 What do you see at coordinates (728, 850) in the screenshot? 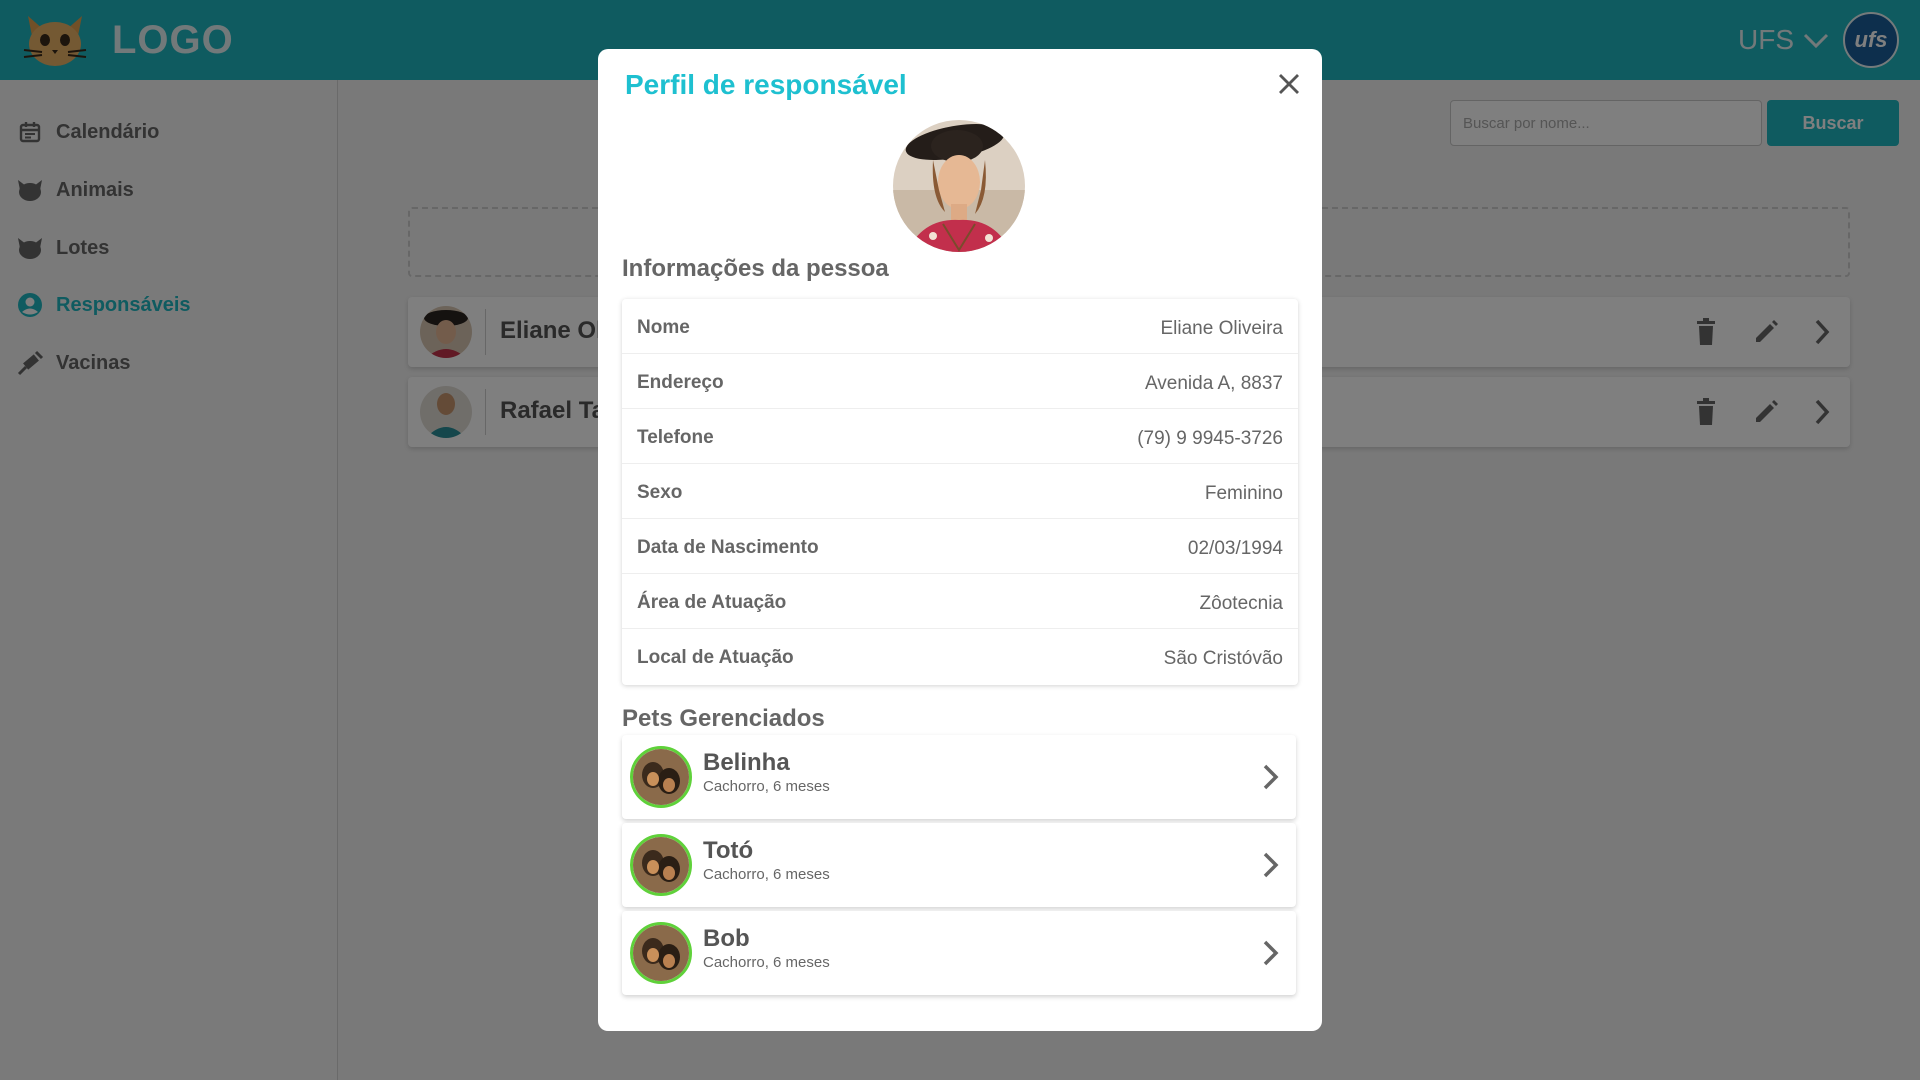
I see `pet-name: Totó` at bounding box center [728, 850].